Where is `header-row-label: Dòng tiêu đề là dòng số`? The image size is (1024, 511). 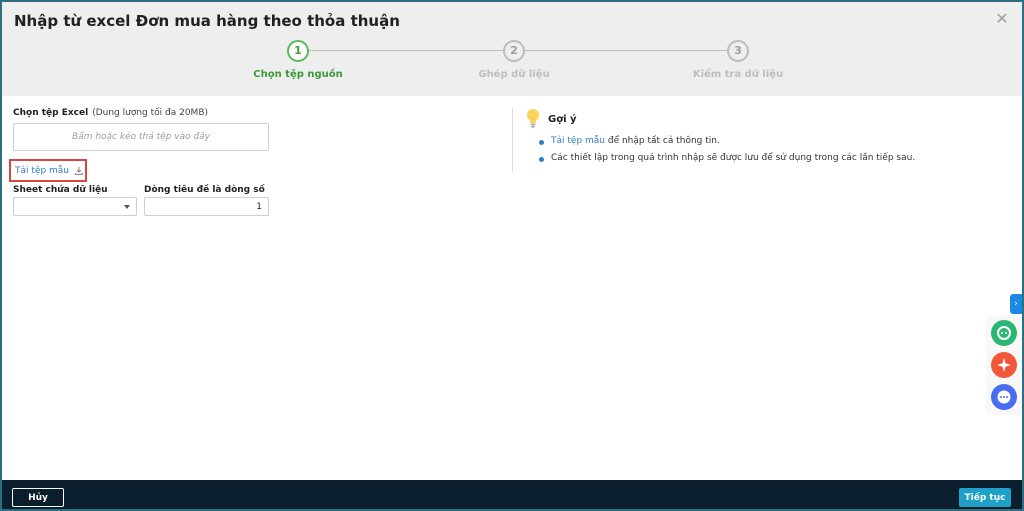 header-row-label: Dòng tiêu đề là dòng số is located at coordinates (204, 190).